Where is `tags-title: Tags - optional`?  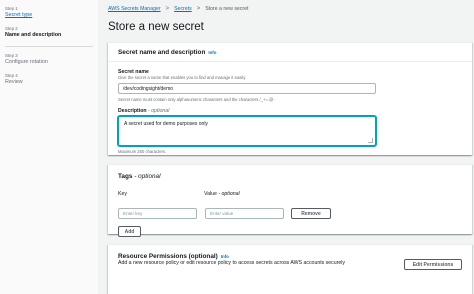 tags-title: Tags - optional is located at coordinates (139, 176).